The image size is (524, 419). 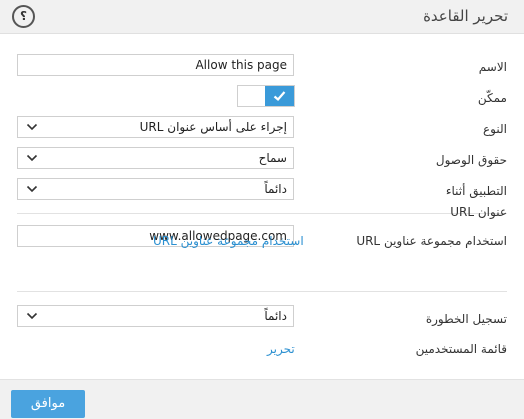 I want to click on access-select: سماح, so click(x=155, y=158).